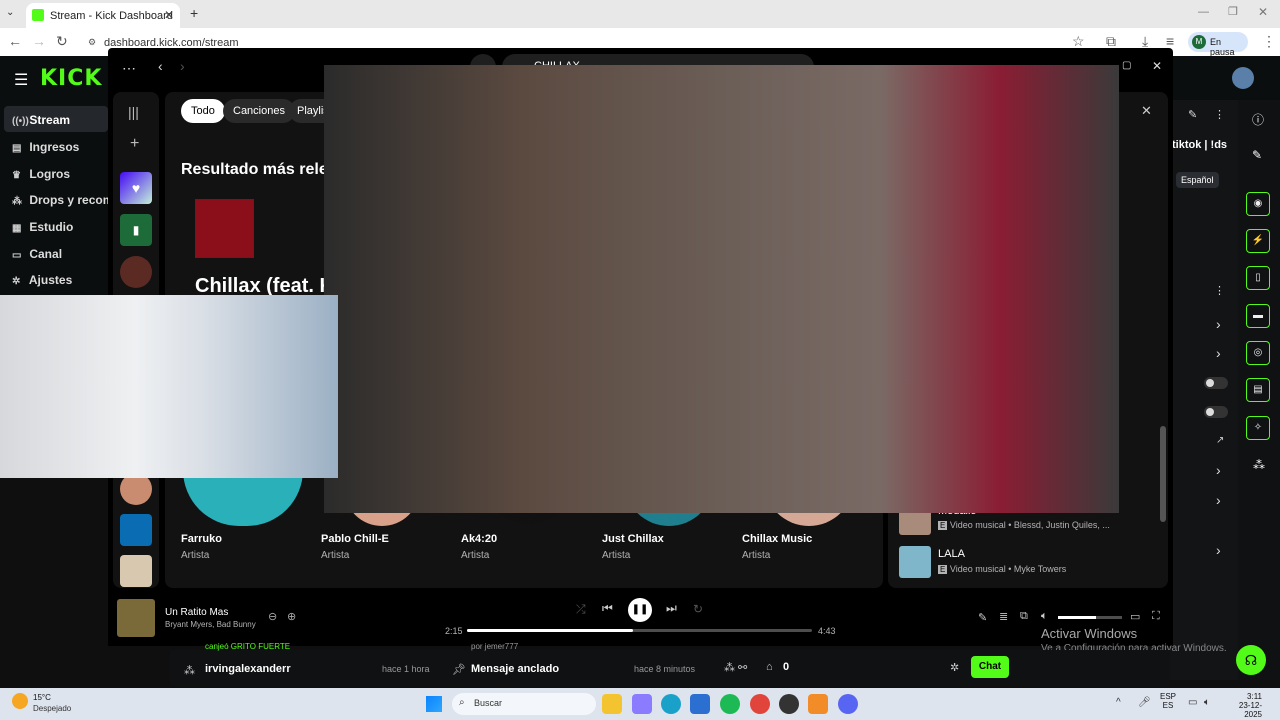 This screenshot has width=1280, height=720. Describe the element at coordinates (1258, 278) in the screenshot. I see `document-icon: ▯` at that location.